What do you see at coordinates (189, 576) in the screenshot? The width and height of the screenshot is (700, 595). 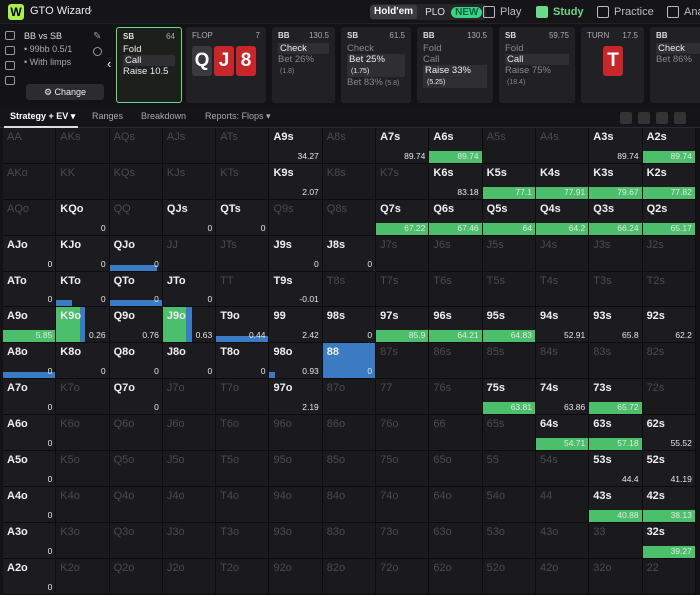 I see `hand-cell-j2o: J2o` at bounding box center [189, 576].